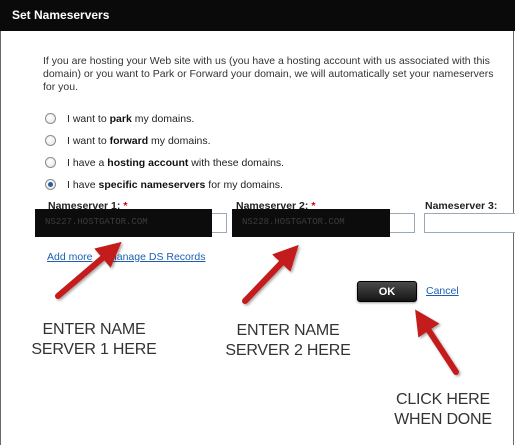 The width and height of the screenshot is (515, 445). Describe the element at coordinates (288, 340) in the screenshot. I see `annotation-nameserver-2: ENTER NAME SERVER 2 HERE` at that location.